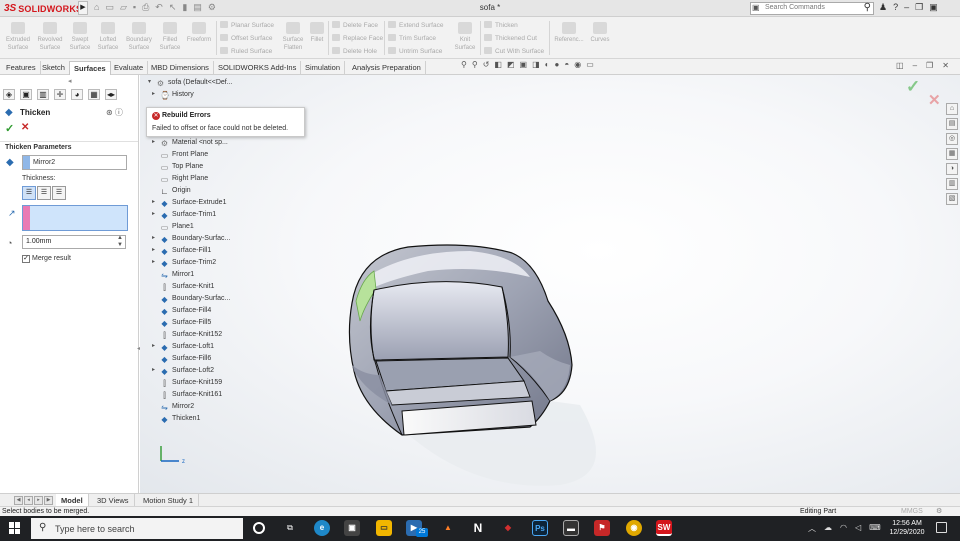  What do you see at coordinates (9, 128) in the screenshot?
I see `ok-button: ✓` at bounding box center [9, 128].